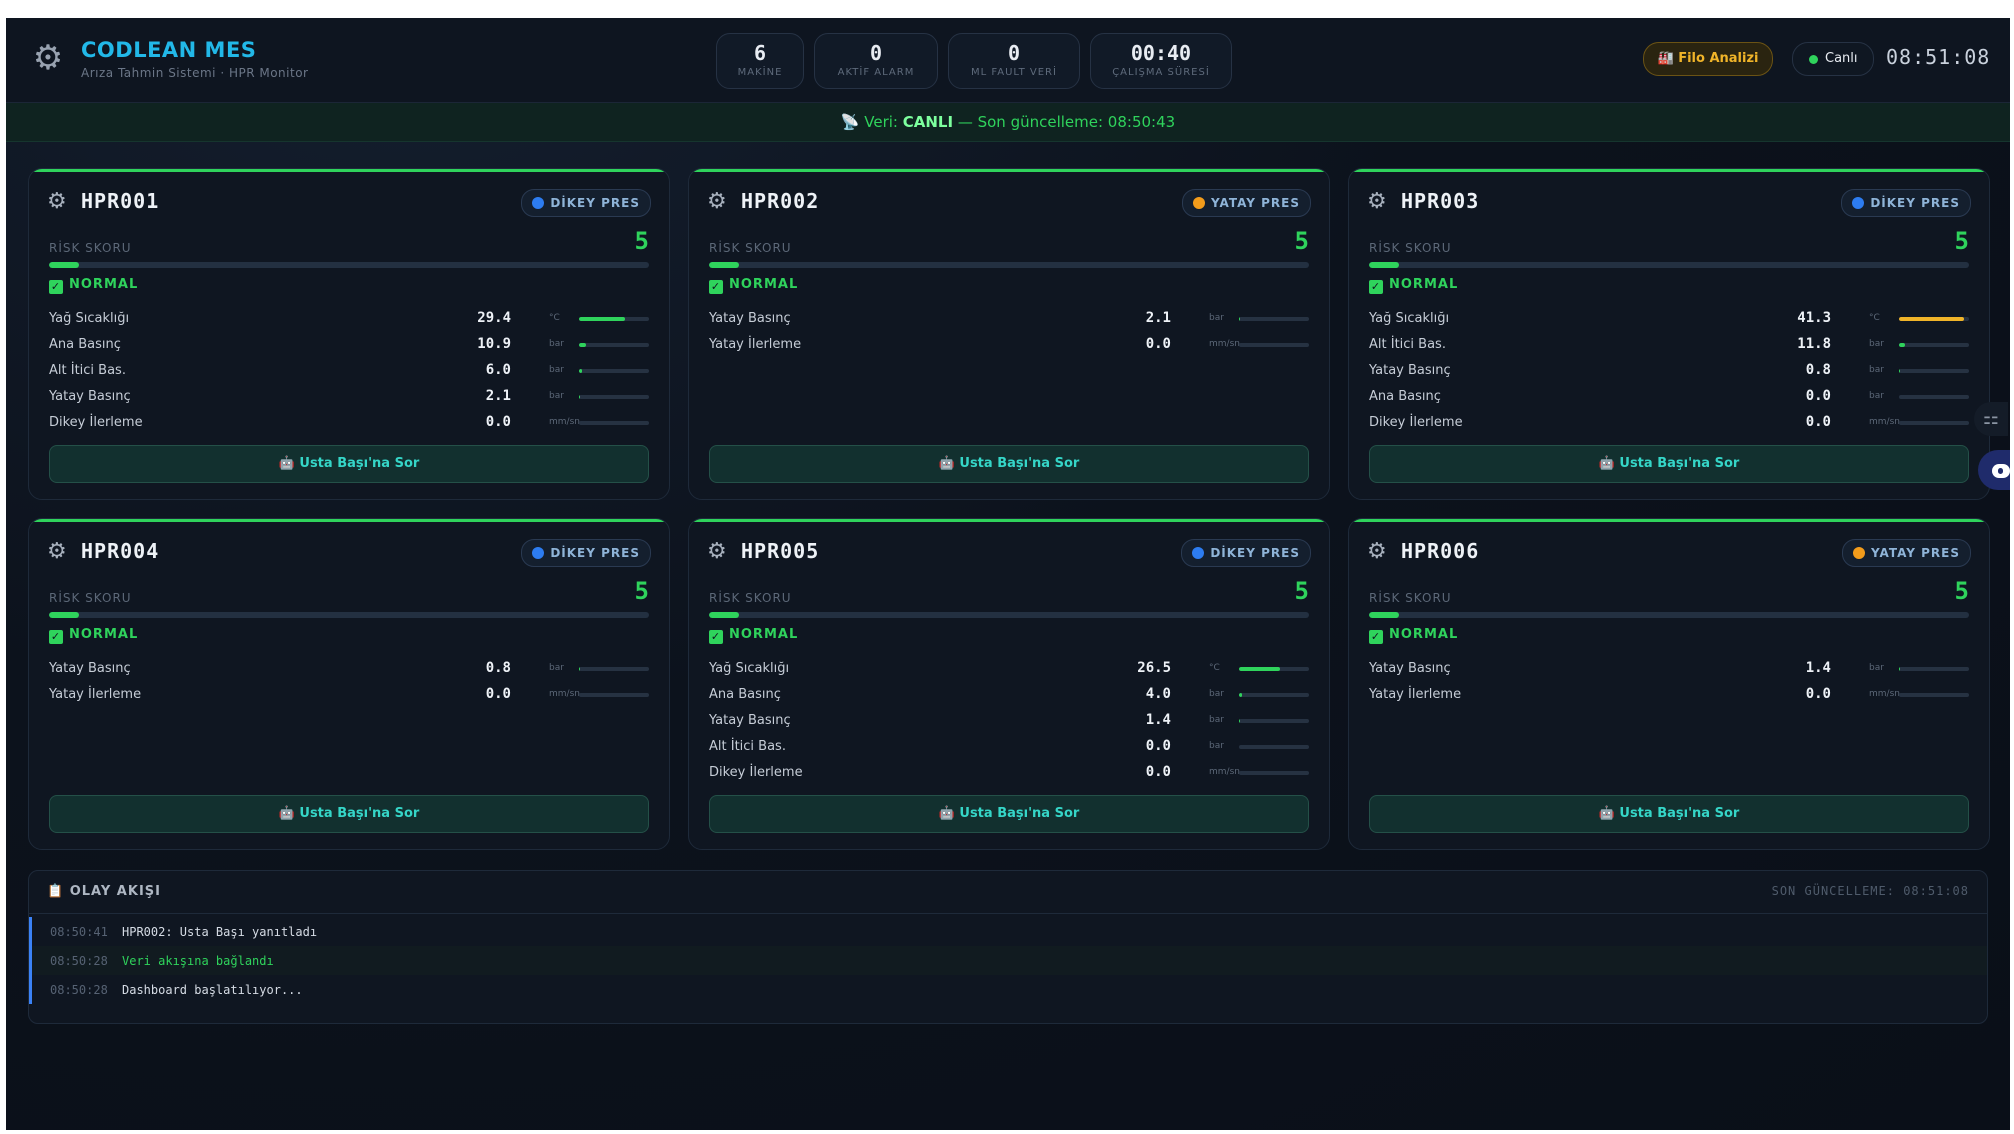 The width and height of the screenshot is (2014, 1134). I want to click on sensor-value: 29.4, so click(494, 318).